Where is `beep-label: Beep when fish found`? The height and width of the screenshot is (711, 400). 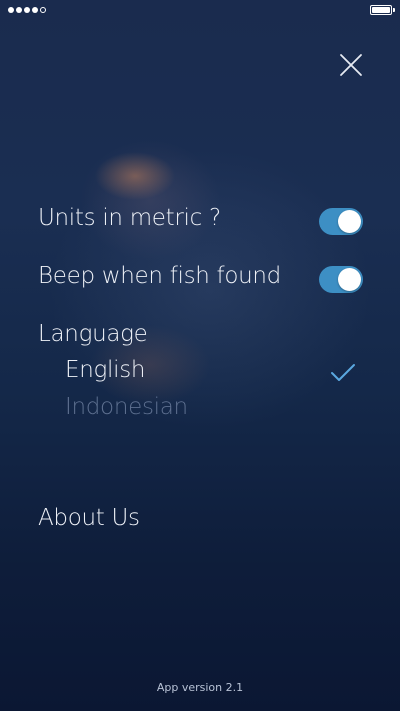 beep-label: Beep when fish found is located at coordinates (159, 276).